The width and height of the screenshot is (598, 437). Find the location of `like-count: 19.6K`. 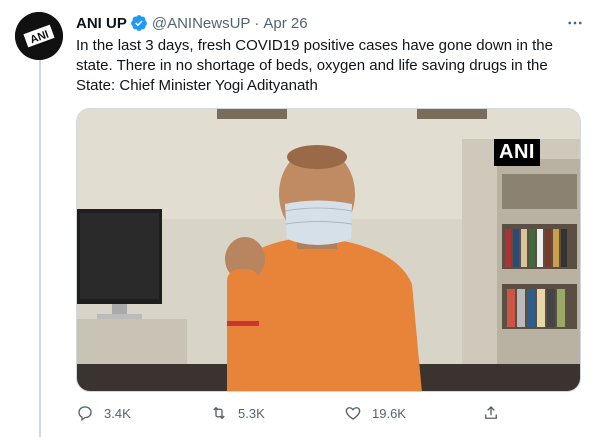

like-count: 19.6K is located at coordinates (389, 413).